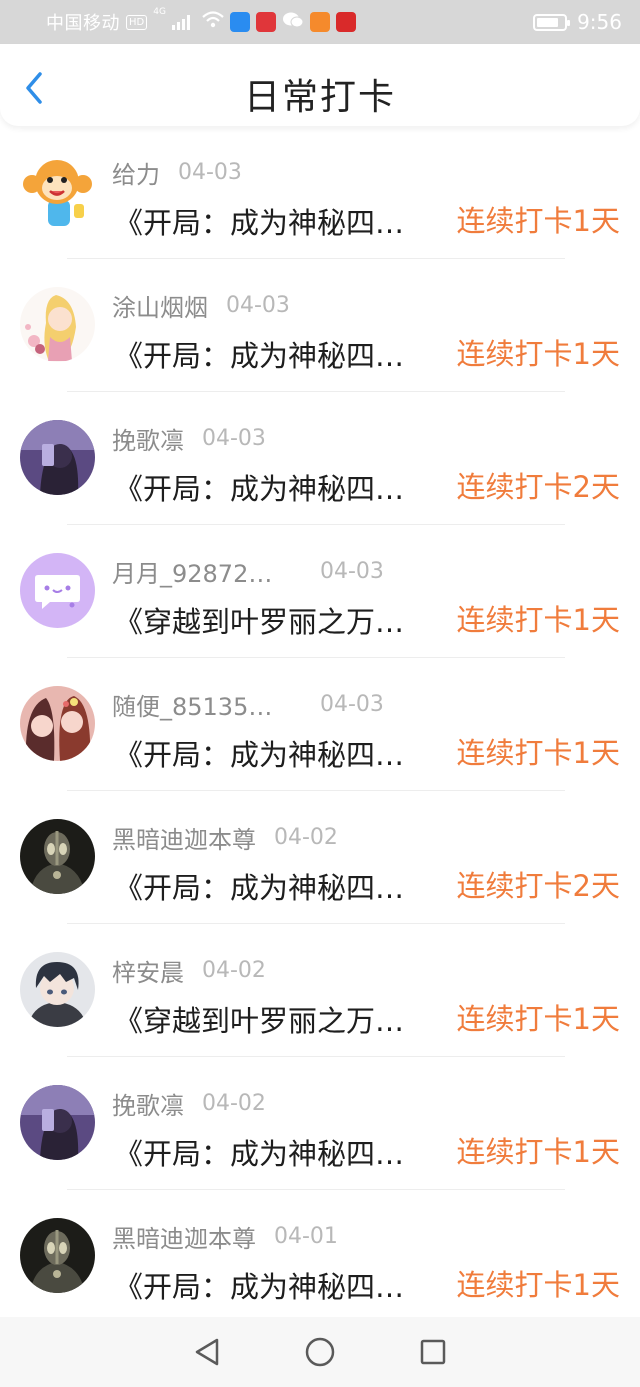 The image size is (640, 1387). What do you see at coordinates (320, 591) in the screenshot?
I see `list-item: 月月_92872… 04-03 《穿越到叶罗丽之万… 连续打卡1天` at bounding box center [320, 591].